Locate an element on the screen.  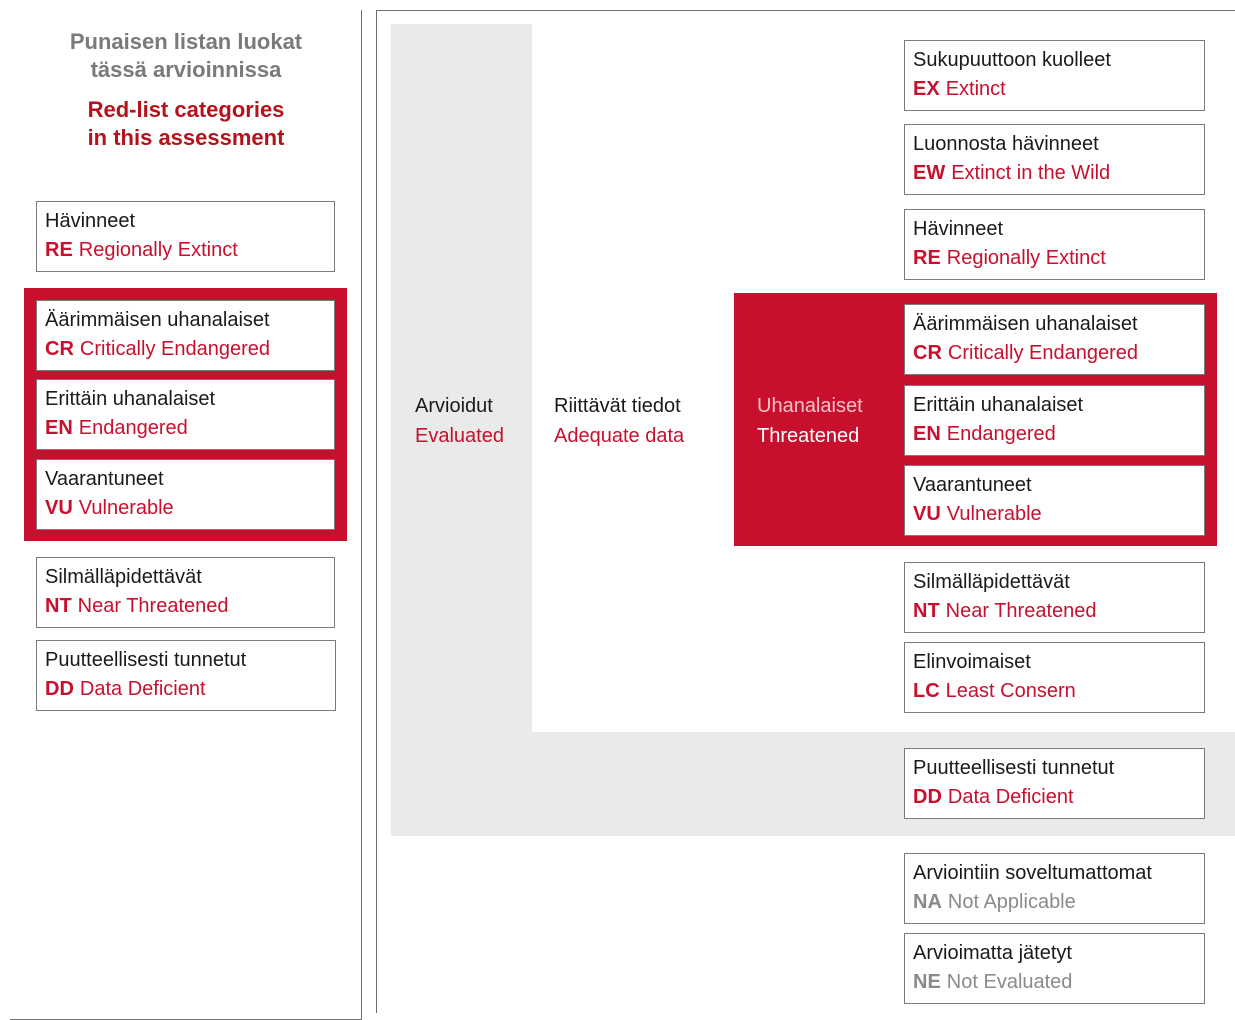
category-en: Extinct is located at coordinates (975, 89).